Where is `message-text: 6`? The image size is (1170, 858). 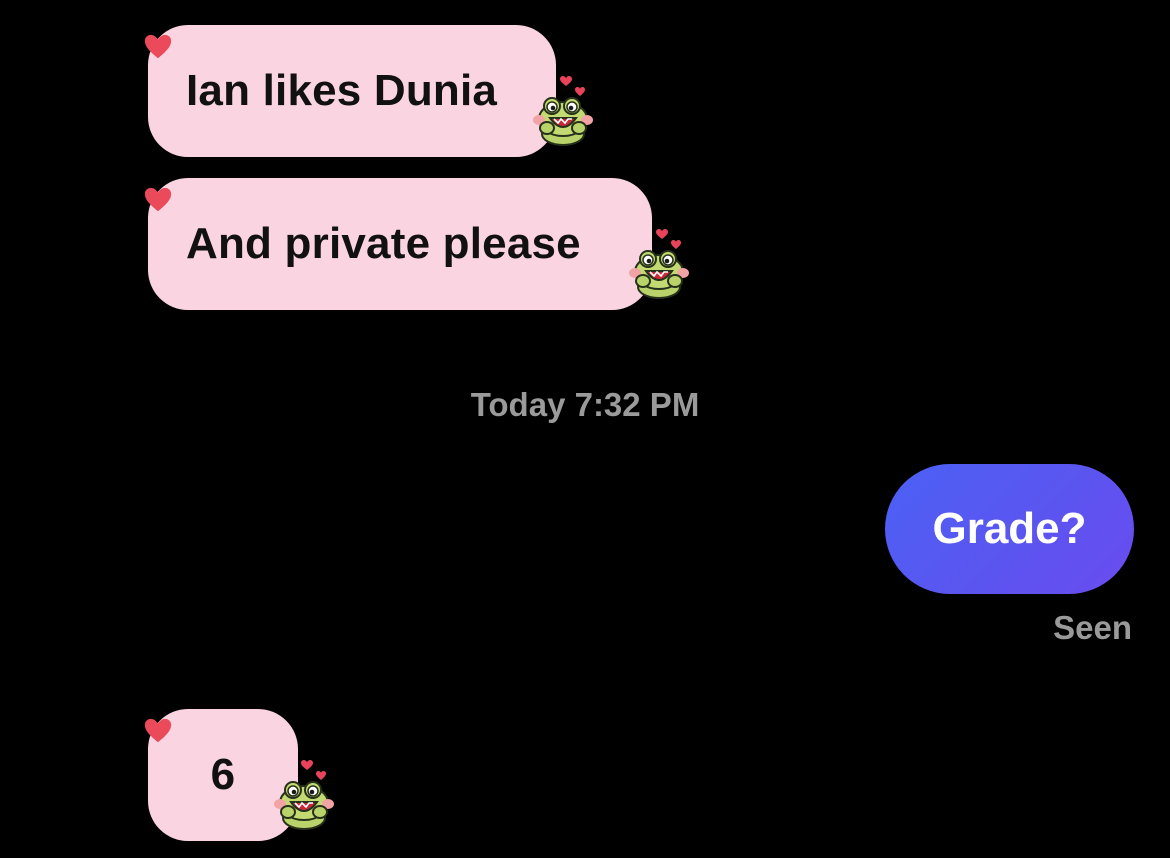 message-text: 6 is located at coordinates (223, 774).